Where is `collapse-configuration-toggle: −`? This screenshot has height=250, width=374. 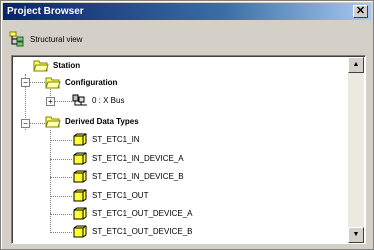 collapse-configuration-toggle: − is located at coordinates (25, 82).